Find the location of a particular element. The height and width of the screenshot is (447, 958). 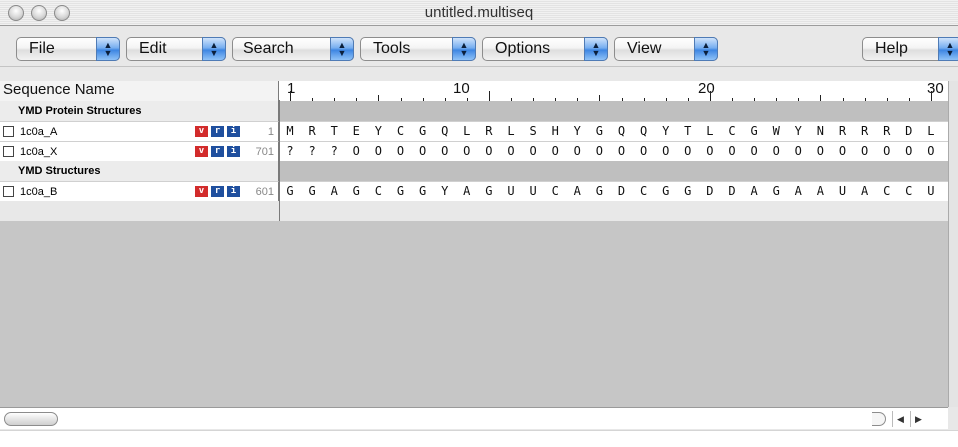

tools-menu-button: Tools ▲ ▼ is located at coordinates (418, 49).